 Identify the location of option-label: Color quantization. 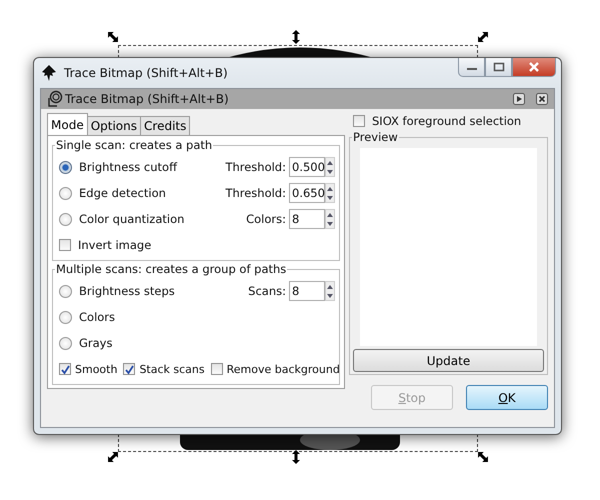
(131, 219).